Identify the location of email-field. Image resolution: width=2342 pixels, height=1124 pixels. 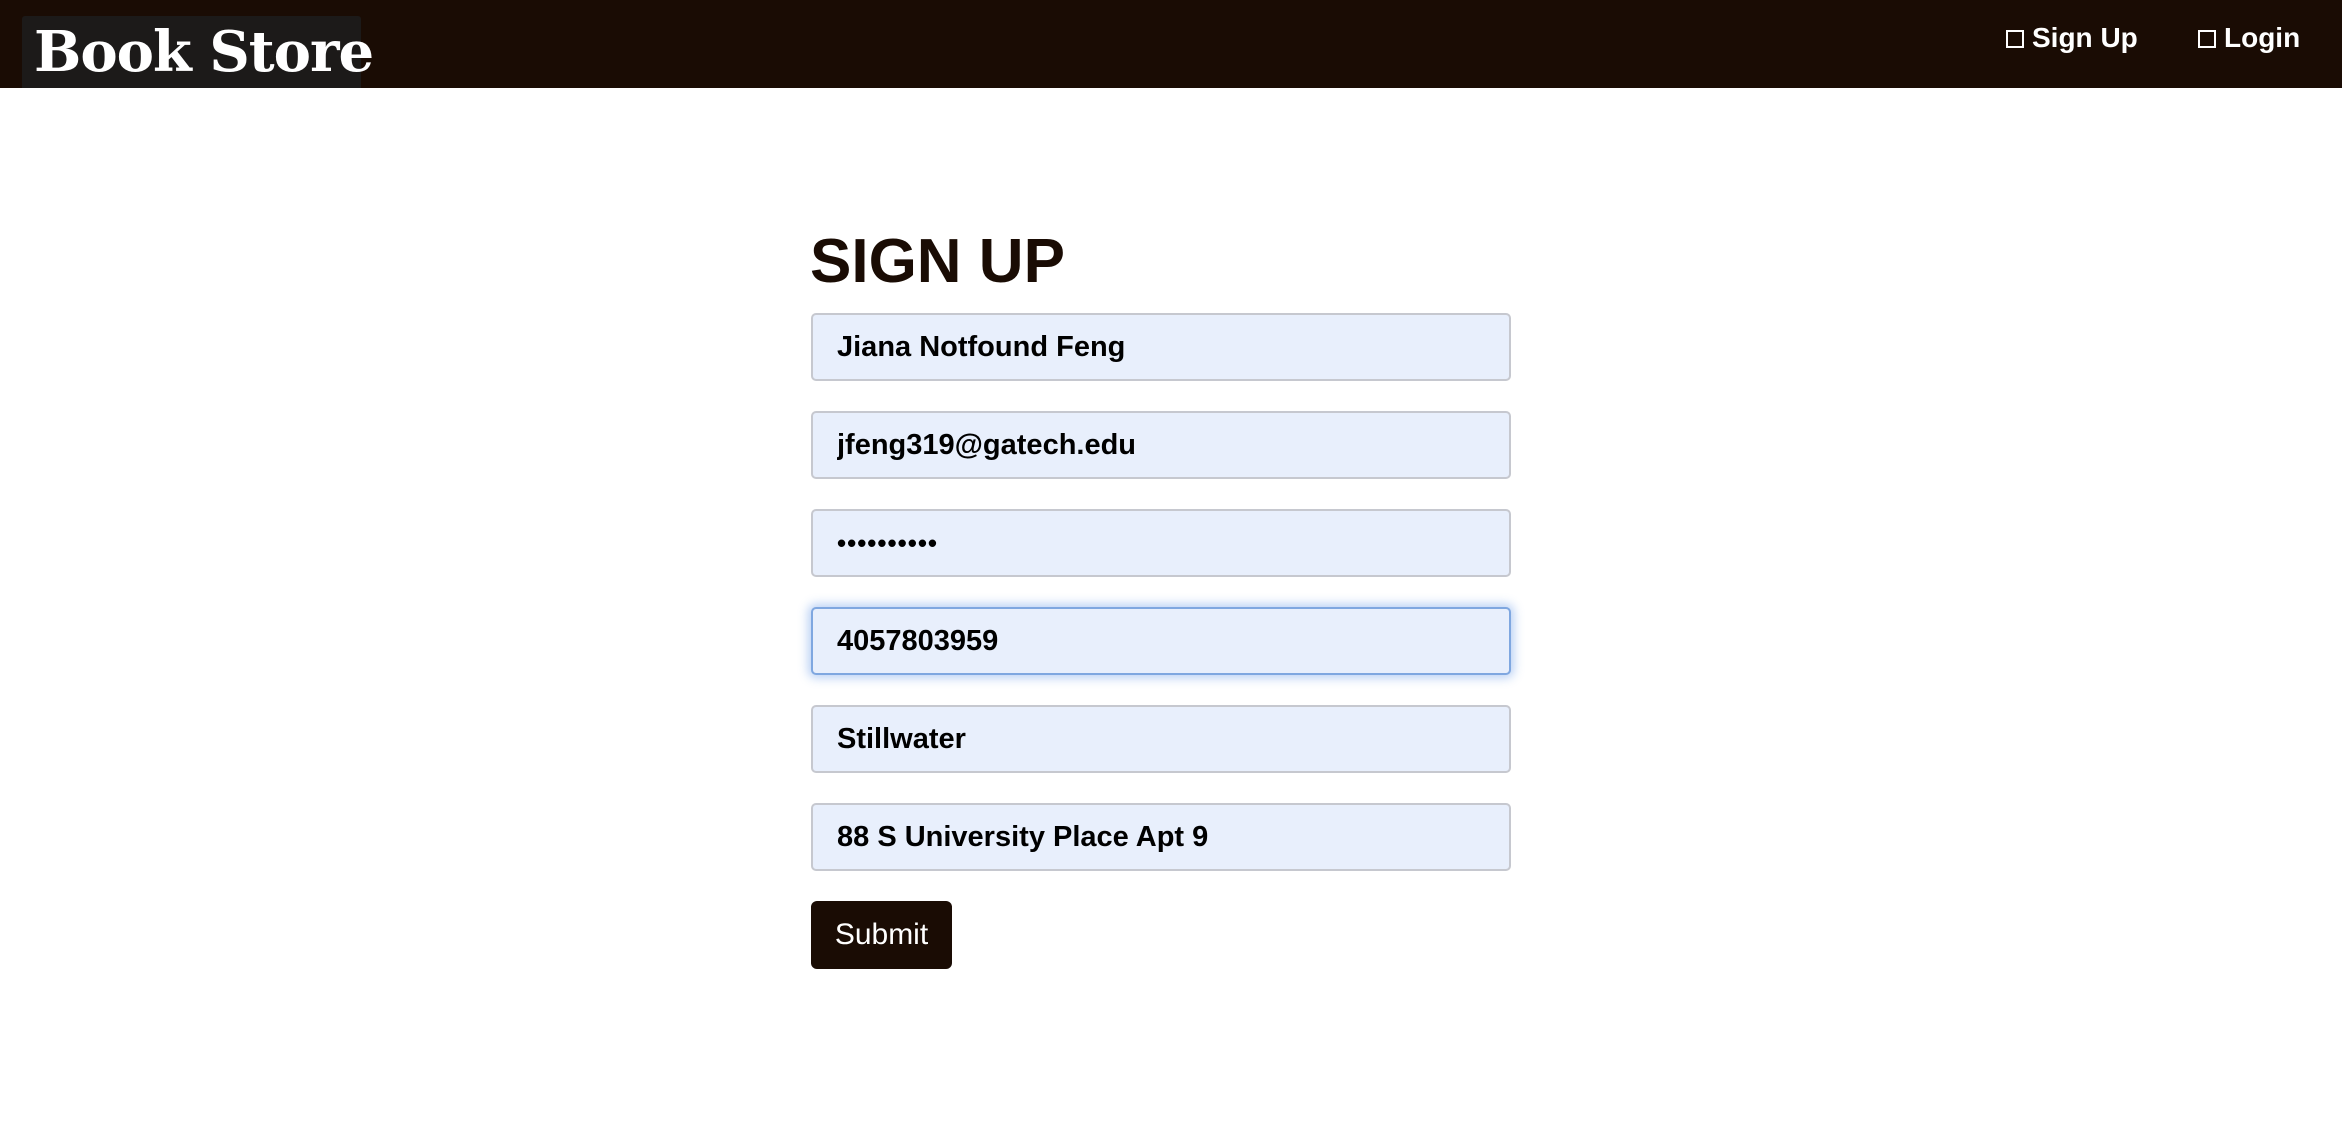
(1161, 445).